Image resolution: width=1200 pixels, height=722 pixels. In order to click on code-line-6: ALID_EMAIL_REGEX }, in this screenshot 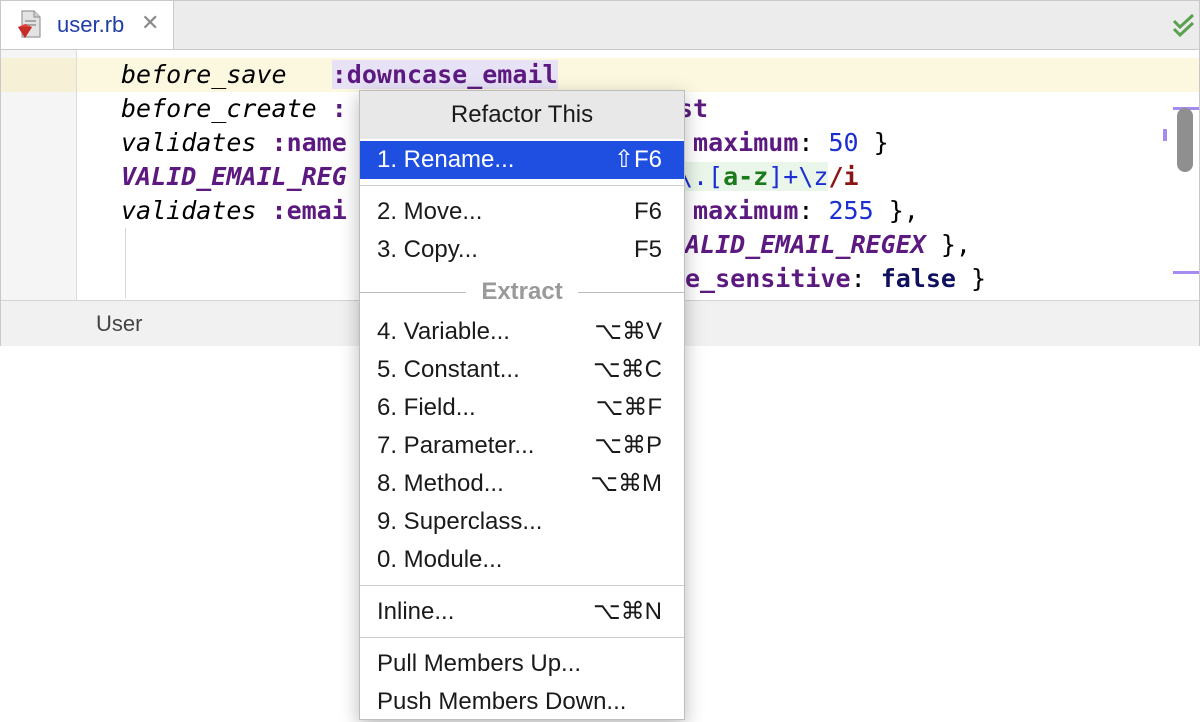, I will do `click(828, 245)`.